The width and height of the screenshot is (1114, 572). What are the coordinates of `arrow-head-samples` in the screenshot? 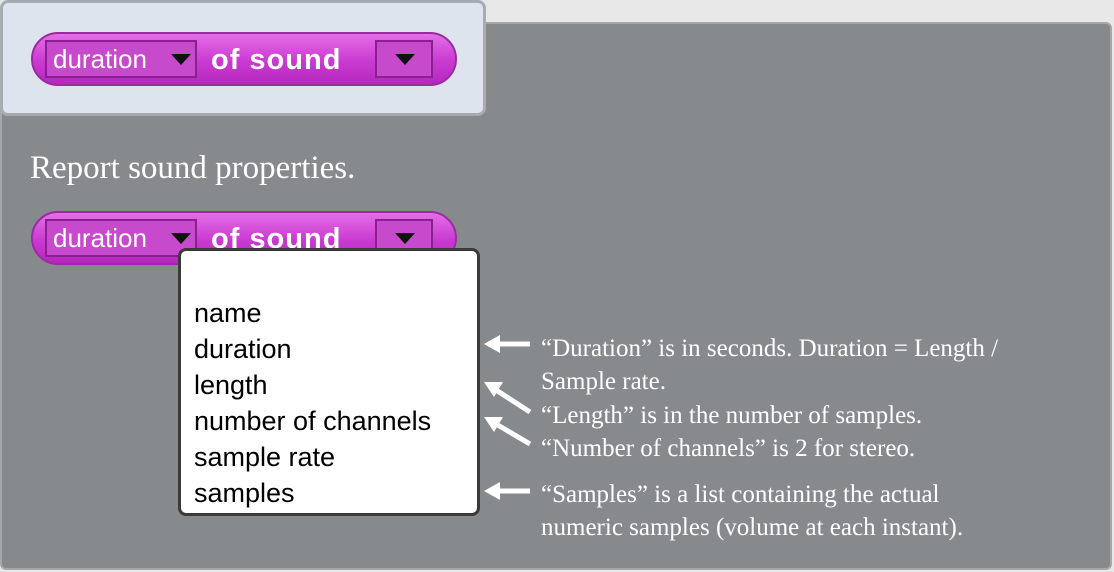 It's located at (492, 491).